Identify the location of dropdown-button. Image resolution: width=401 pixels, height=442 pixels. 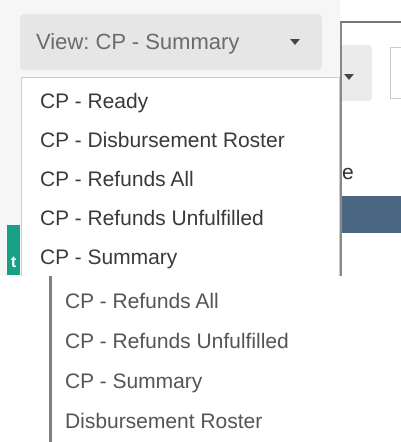
(357, 73).